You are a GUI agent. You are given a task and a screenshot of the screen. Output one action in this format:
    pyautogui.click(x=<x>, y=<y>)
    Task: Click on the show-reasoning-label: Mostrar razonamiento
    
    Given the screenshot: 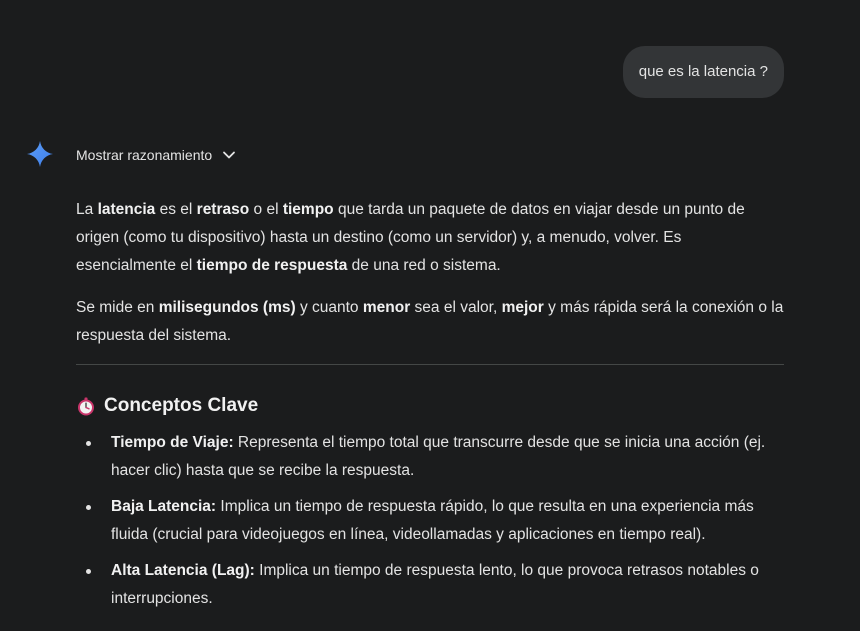 What is the action you would take?
    pyautogui.click(x=144, y=155)
    